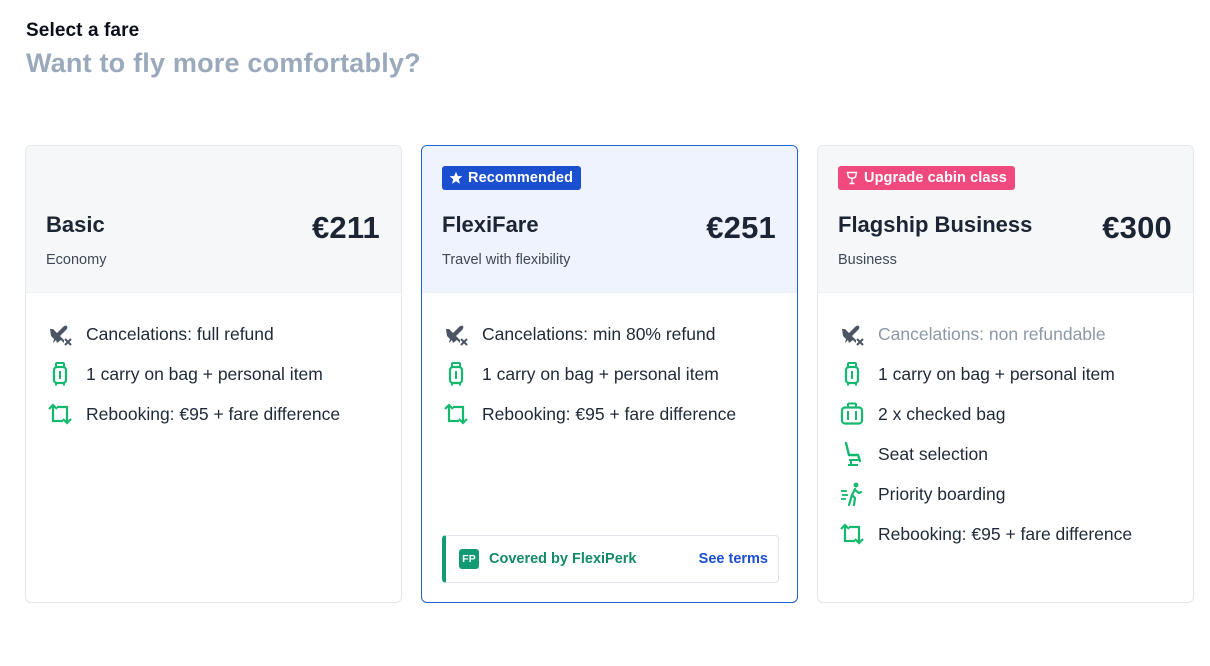 The image size is (1210, 666). What do you see at coordinates (852, 494) in the screenshot?
I see `priority-boarding-icon` at bounding box center [852, 494].